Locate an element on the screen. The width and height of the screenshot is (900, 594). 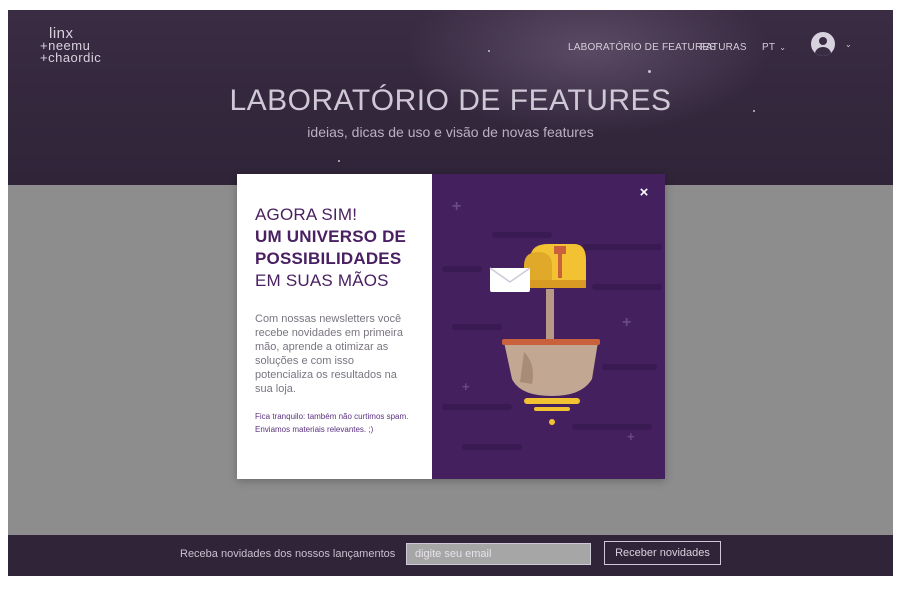
user-body-shape is located at coordinates (823, 51).